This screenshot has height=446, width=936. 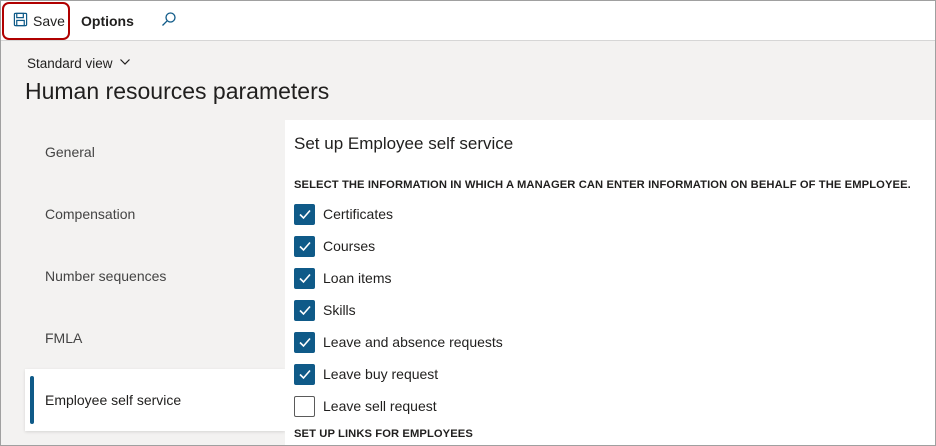 I want to click on view-selector-label: Standard view, so click(x=70, y=63).